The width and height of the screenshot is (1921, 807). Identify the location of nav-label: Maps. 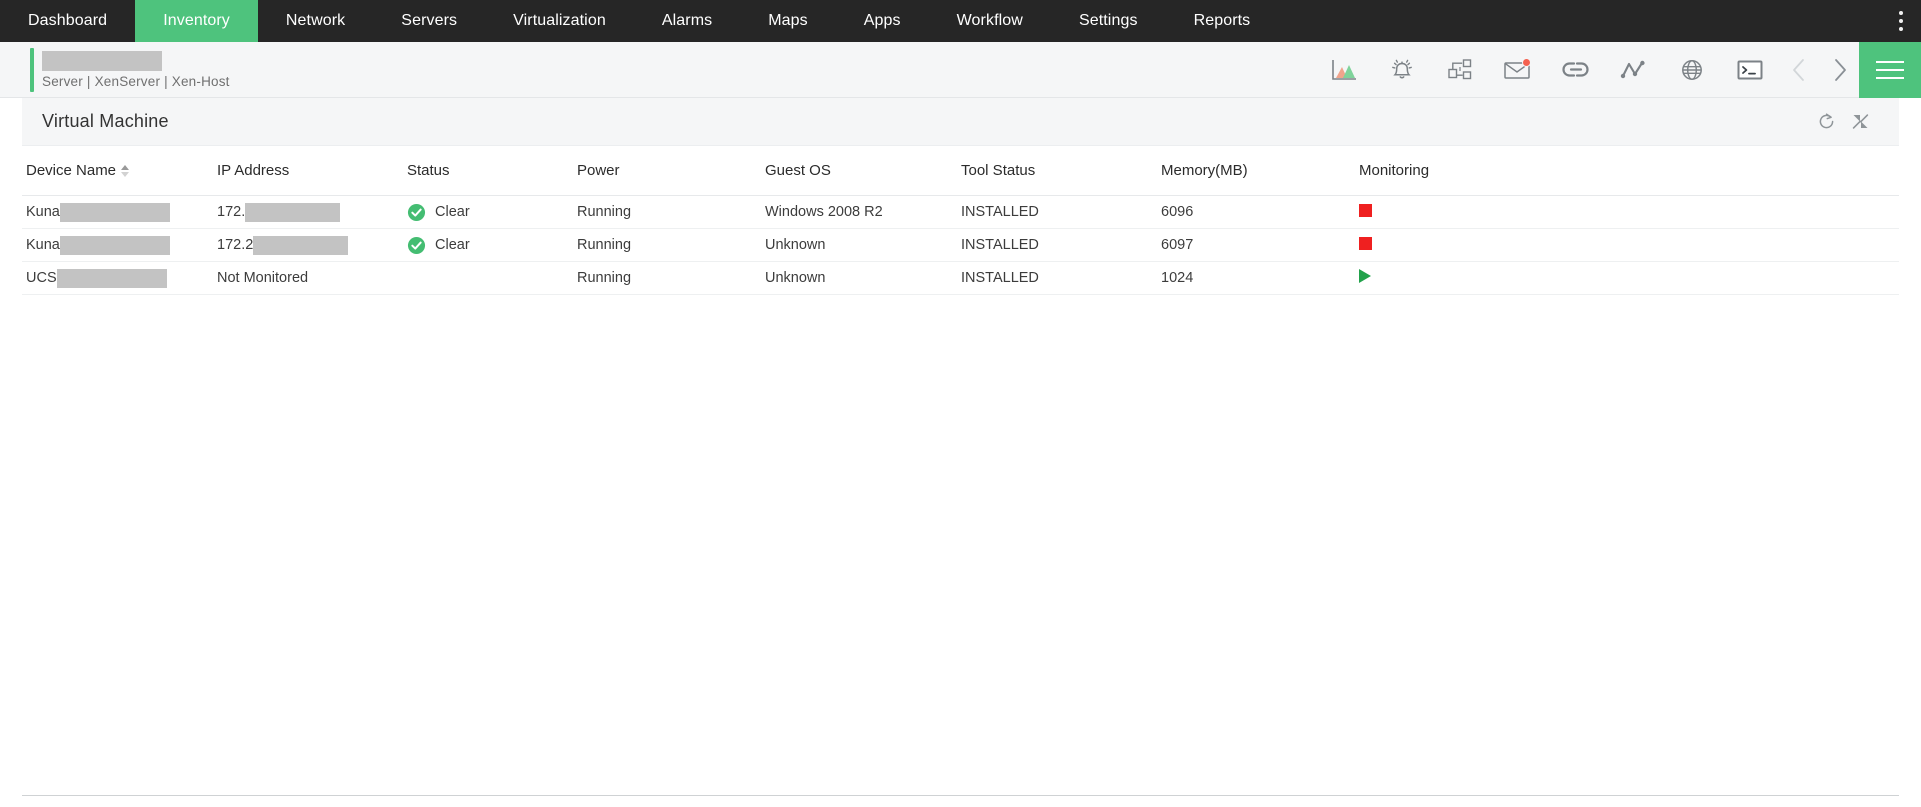
(788, 20).